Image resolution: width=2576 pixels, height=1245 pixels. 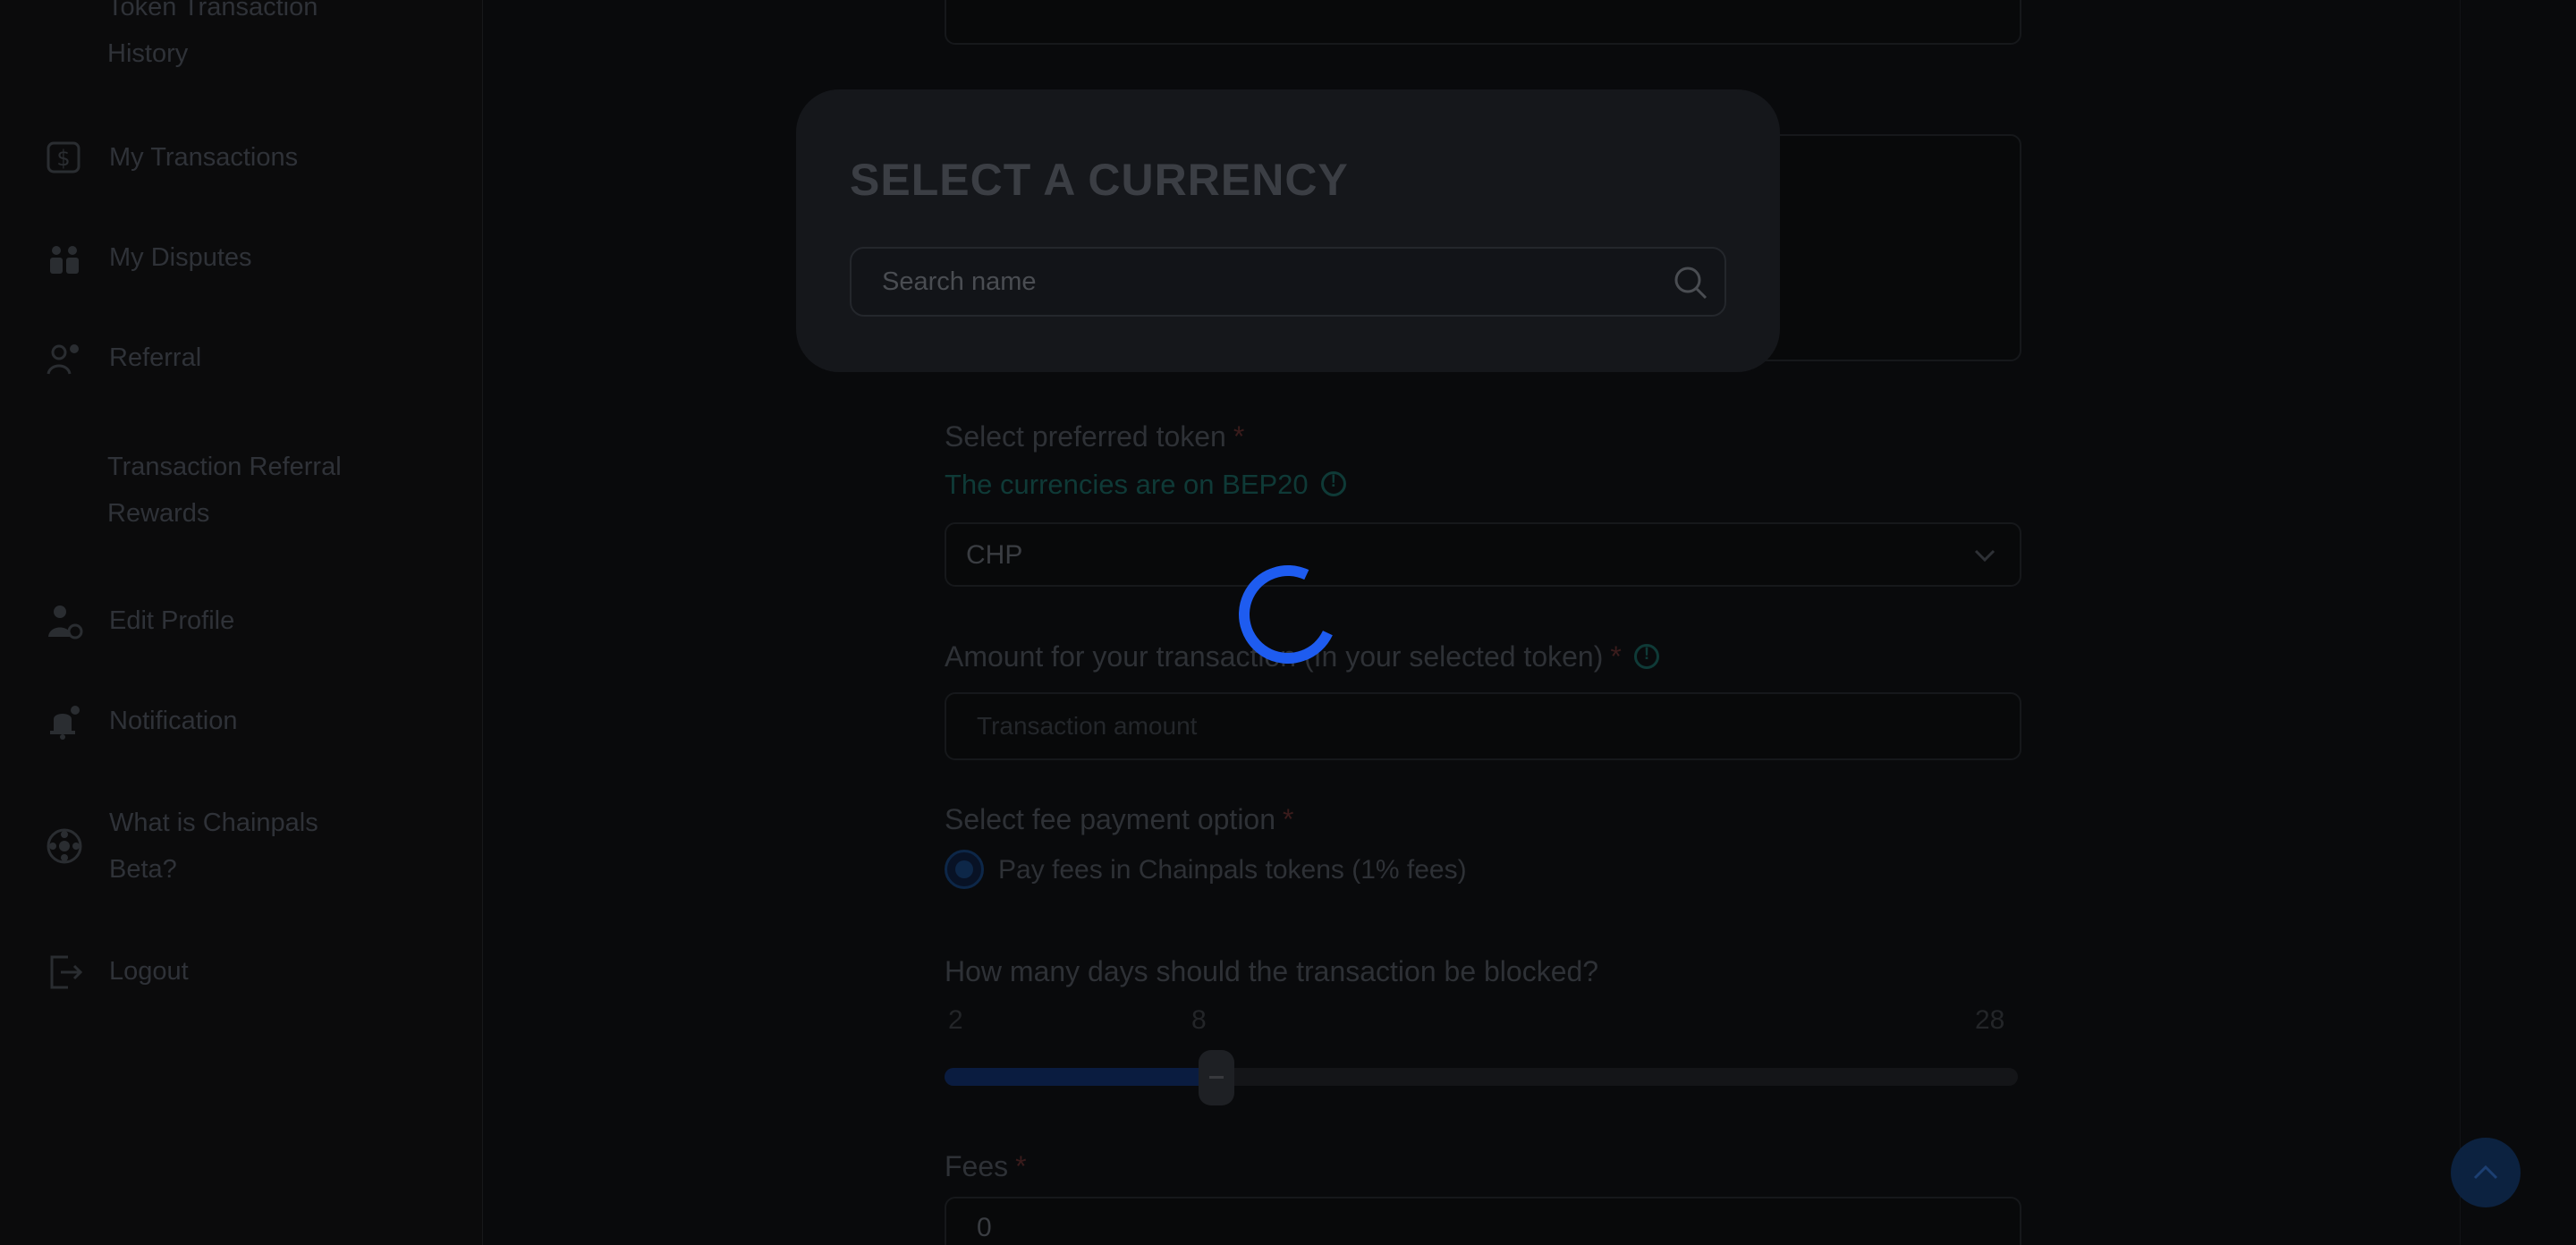 What do you see at coordinates (64, 720) in the screenshot?
I see `bell-icon` at bounding box center [64, 720].